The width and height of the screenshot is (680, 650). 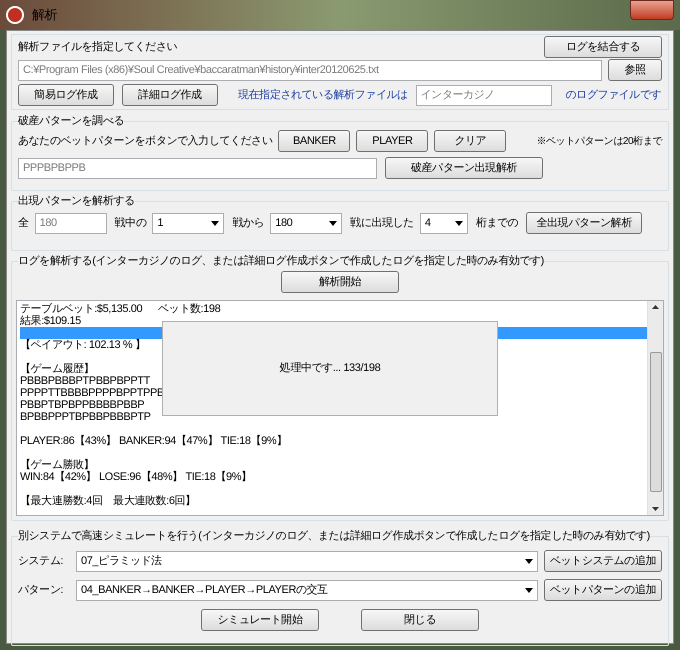 What do you see at coordinates (41, 590) in the screenshot?
I see `pattern-label: パターン:` at bounding box center [41, 590].